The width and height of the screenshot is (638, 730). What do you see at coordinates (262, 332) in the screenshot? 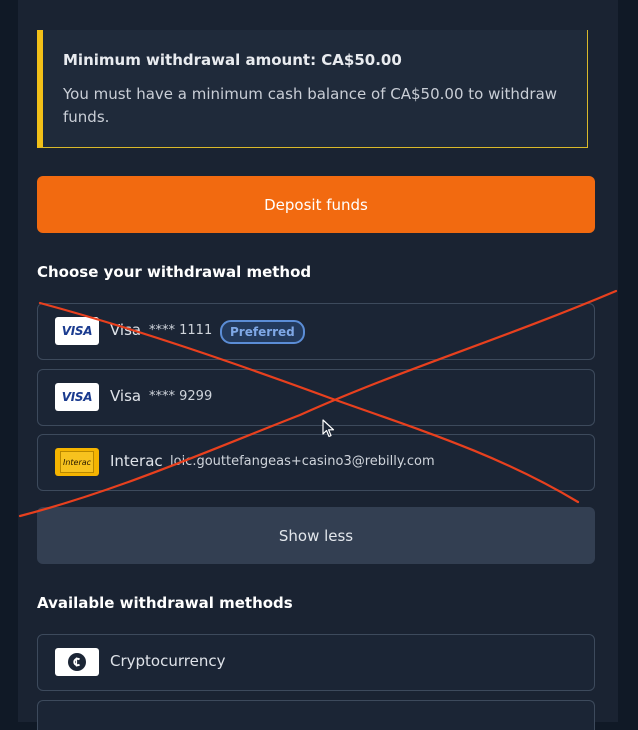
I see `preferred-badge: Preferred` at bounding box center [262, 332].